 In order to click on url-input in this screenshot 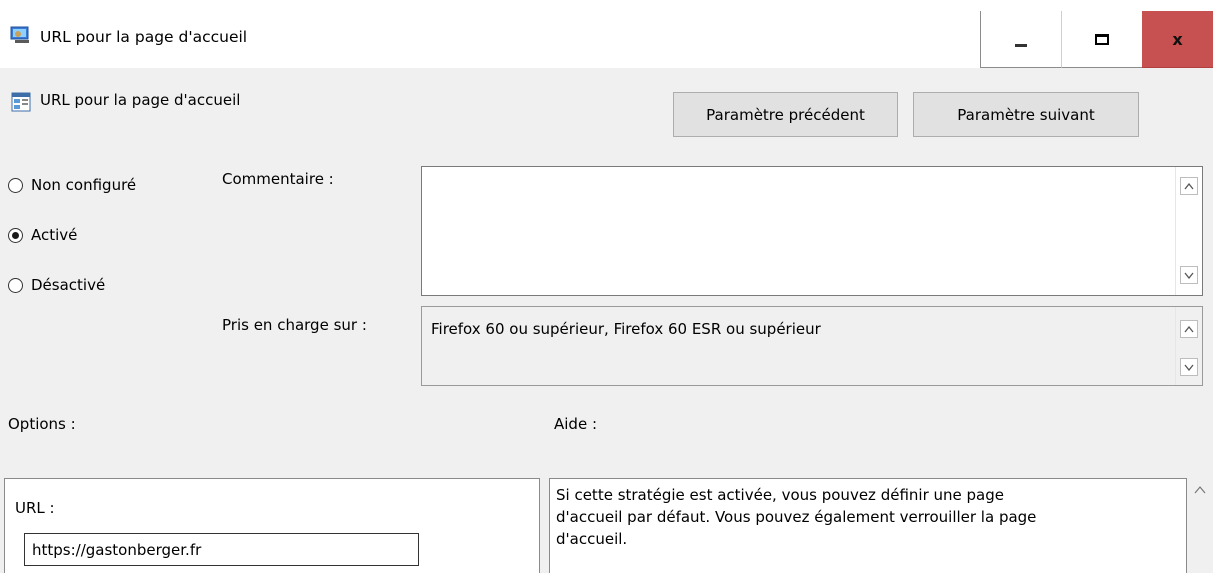, I will do `click(221, 549)`.